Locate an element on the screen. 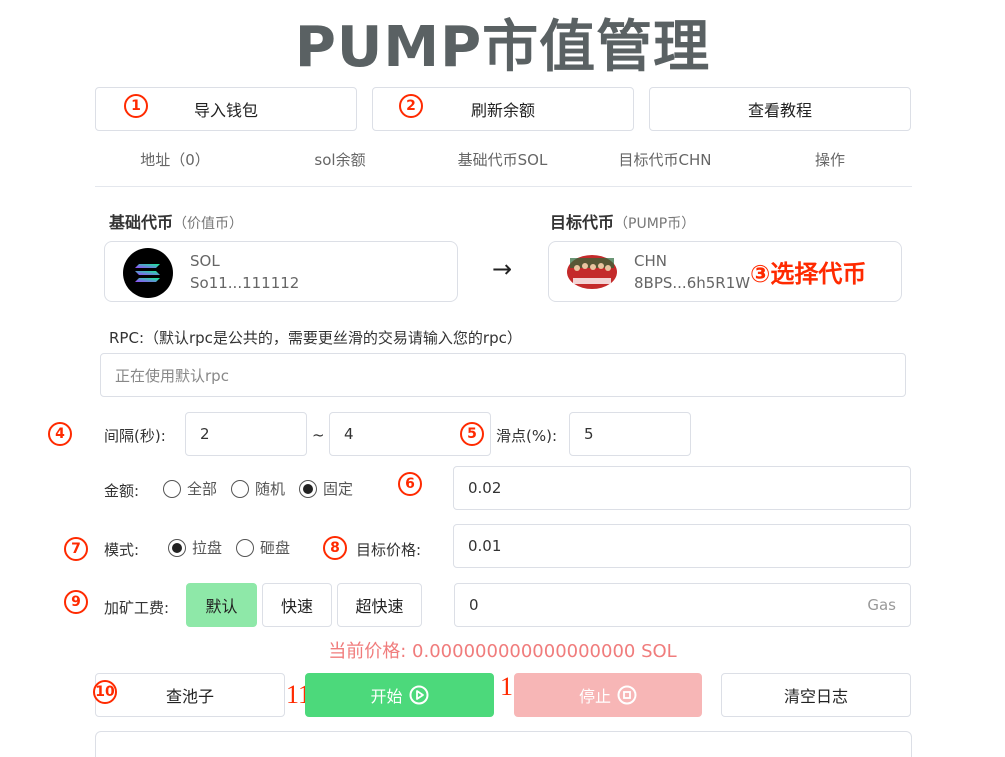 The height and width of the screenshot is (757, 1005). base-token-symbol: SOL is located at coordinates (205, 261).